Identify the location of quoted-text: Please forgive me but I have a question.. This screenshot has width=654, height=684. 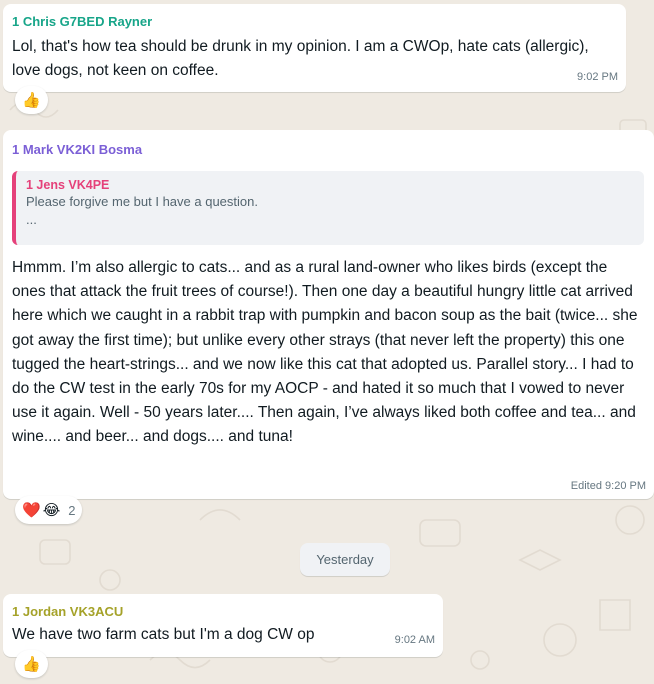
(142, 201).